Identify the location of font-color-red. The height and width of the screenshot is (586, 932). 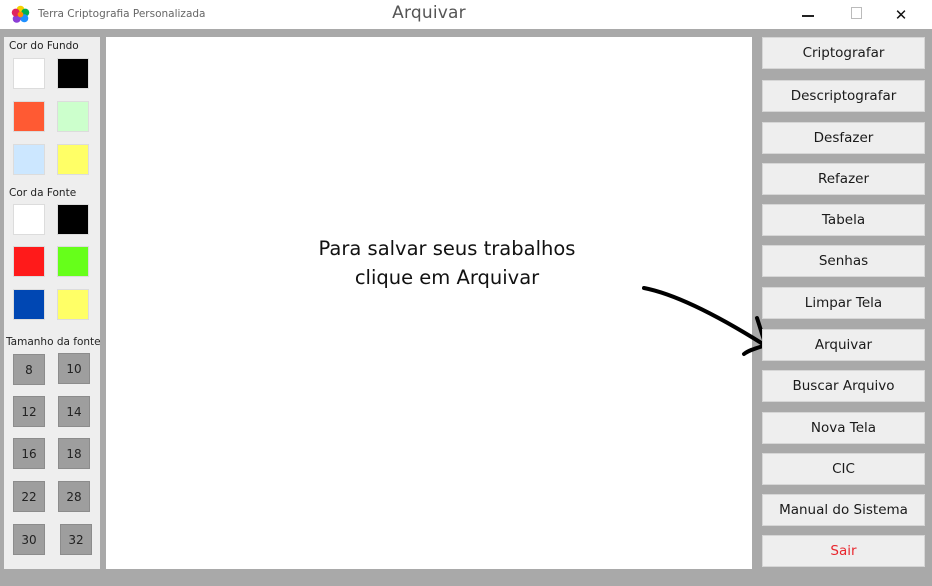
(29, 261).